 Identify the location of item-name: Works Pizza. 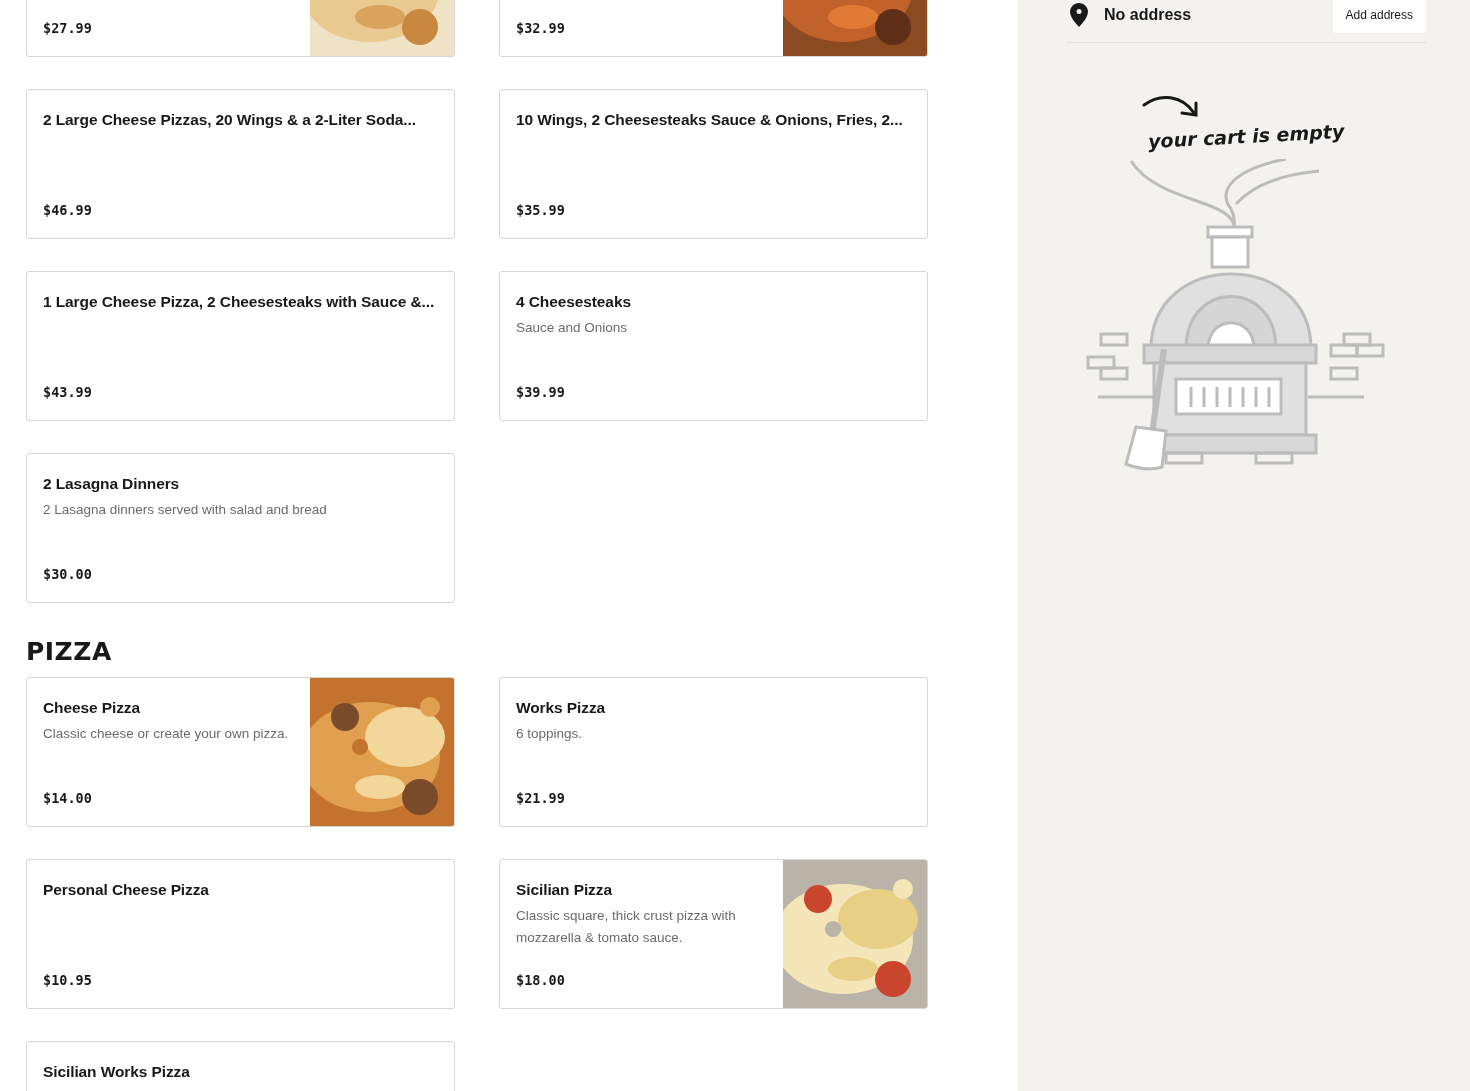
(561, 708).